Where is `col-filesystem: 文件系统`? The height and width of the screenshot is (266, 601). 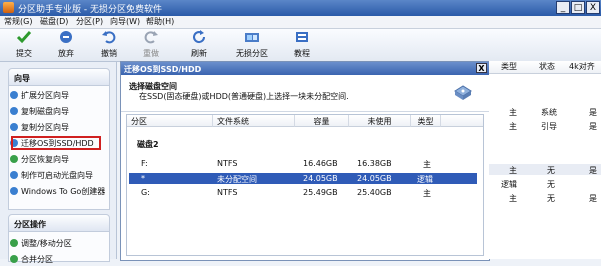
col-filesystem: 文件系统 is located at coordinates (254, 121).